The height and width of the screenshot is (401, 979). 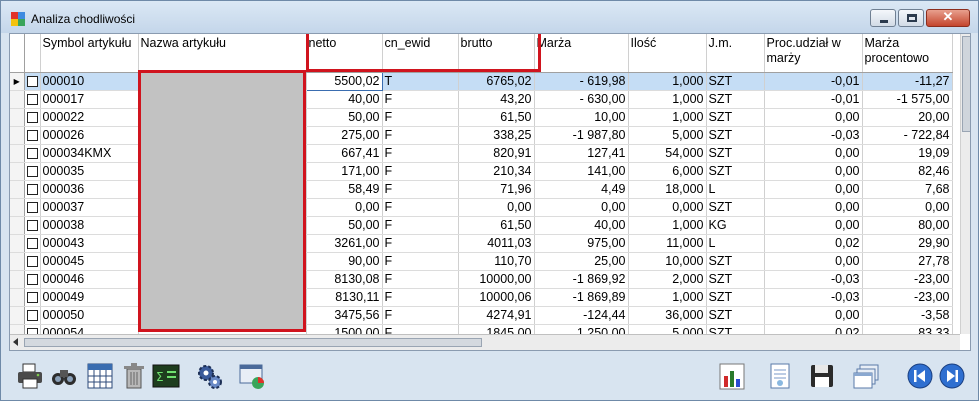 I want to click on cell-ilosc: 54,000, so click(x=667, y=153).